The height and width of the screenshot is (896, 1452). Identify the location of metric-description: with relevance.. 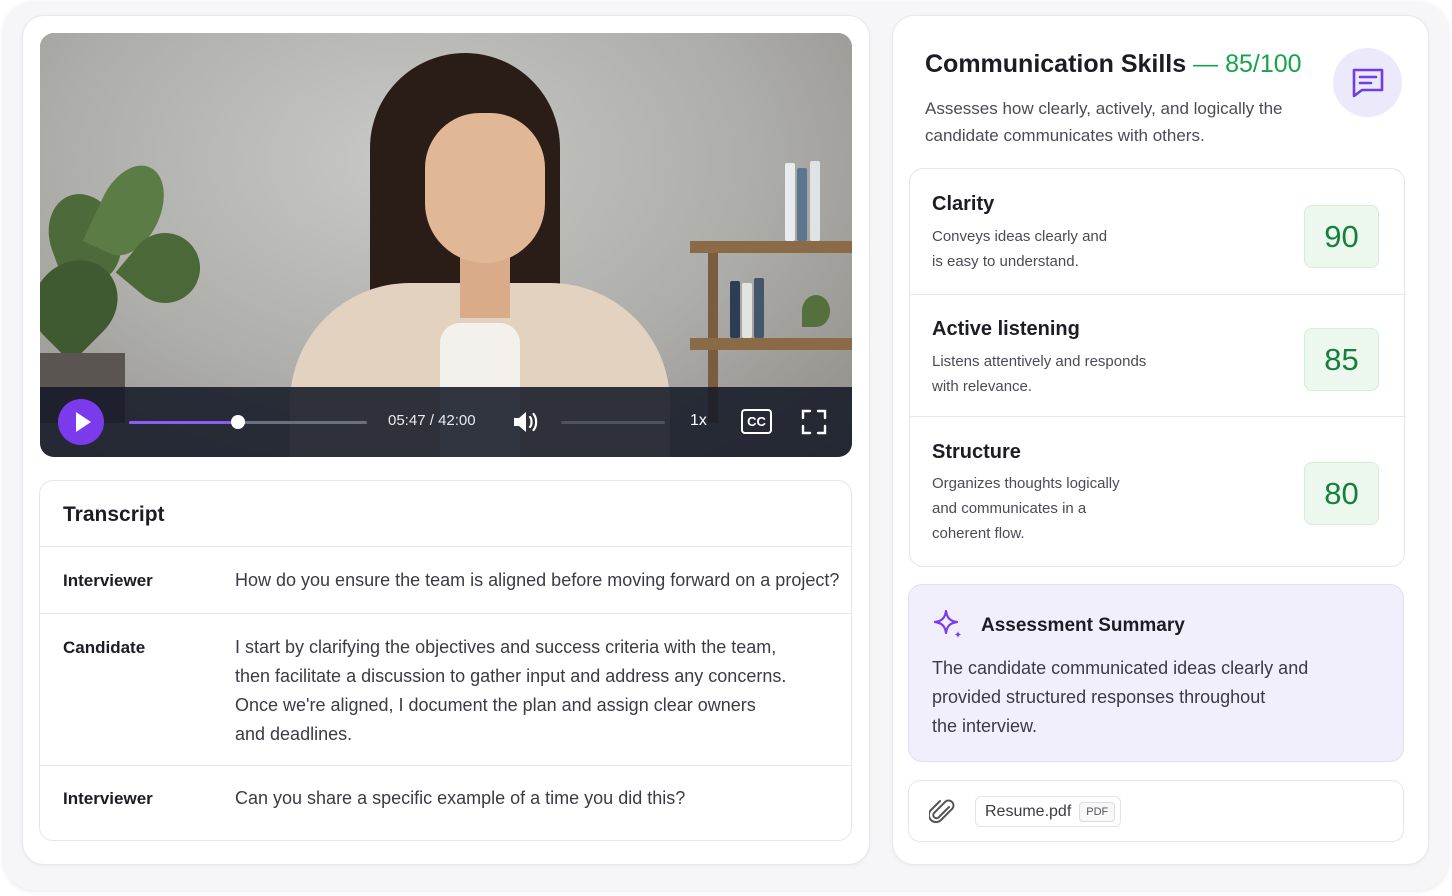
(982, 386).